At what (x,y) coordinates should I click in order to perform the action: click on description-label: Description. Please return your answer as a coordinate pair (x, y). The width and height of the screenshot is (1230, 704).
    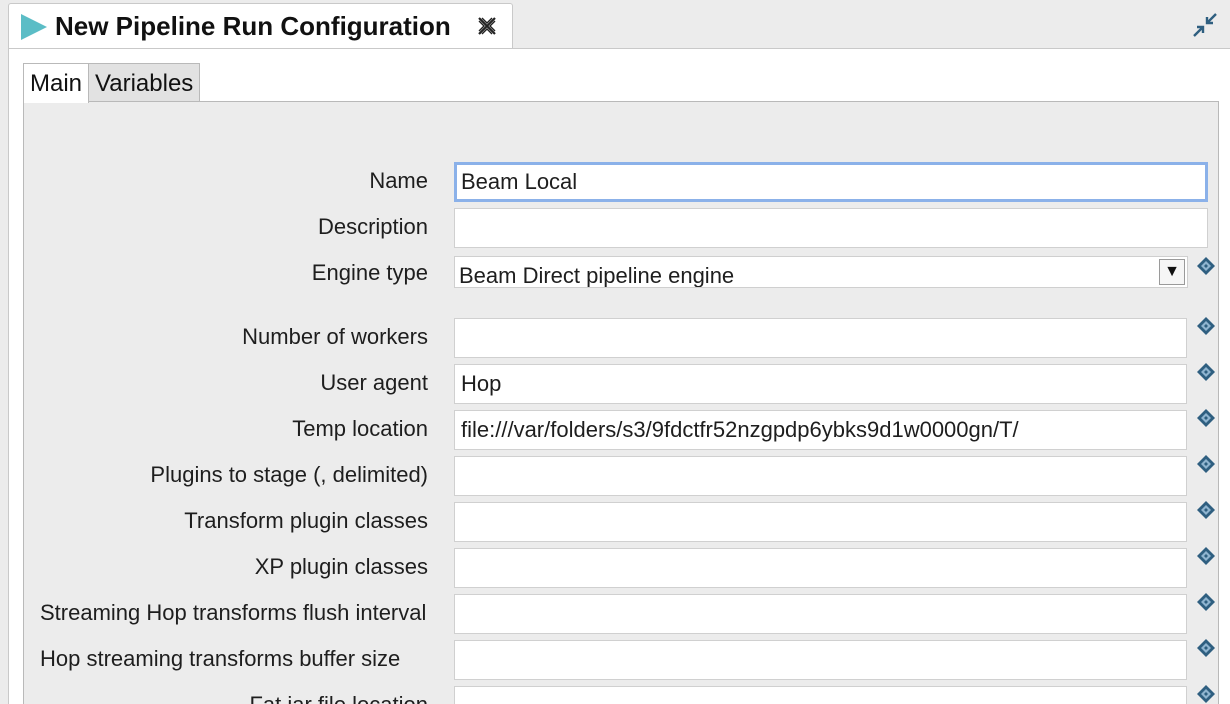
    Looking at the image, I should click on (372, 226).